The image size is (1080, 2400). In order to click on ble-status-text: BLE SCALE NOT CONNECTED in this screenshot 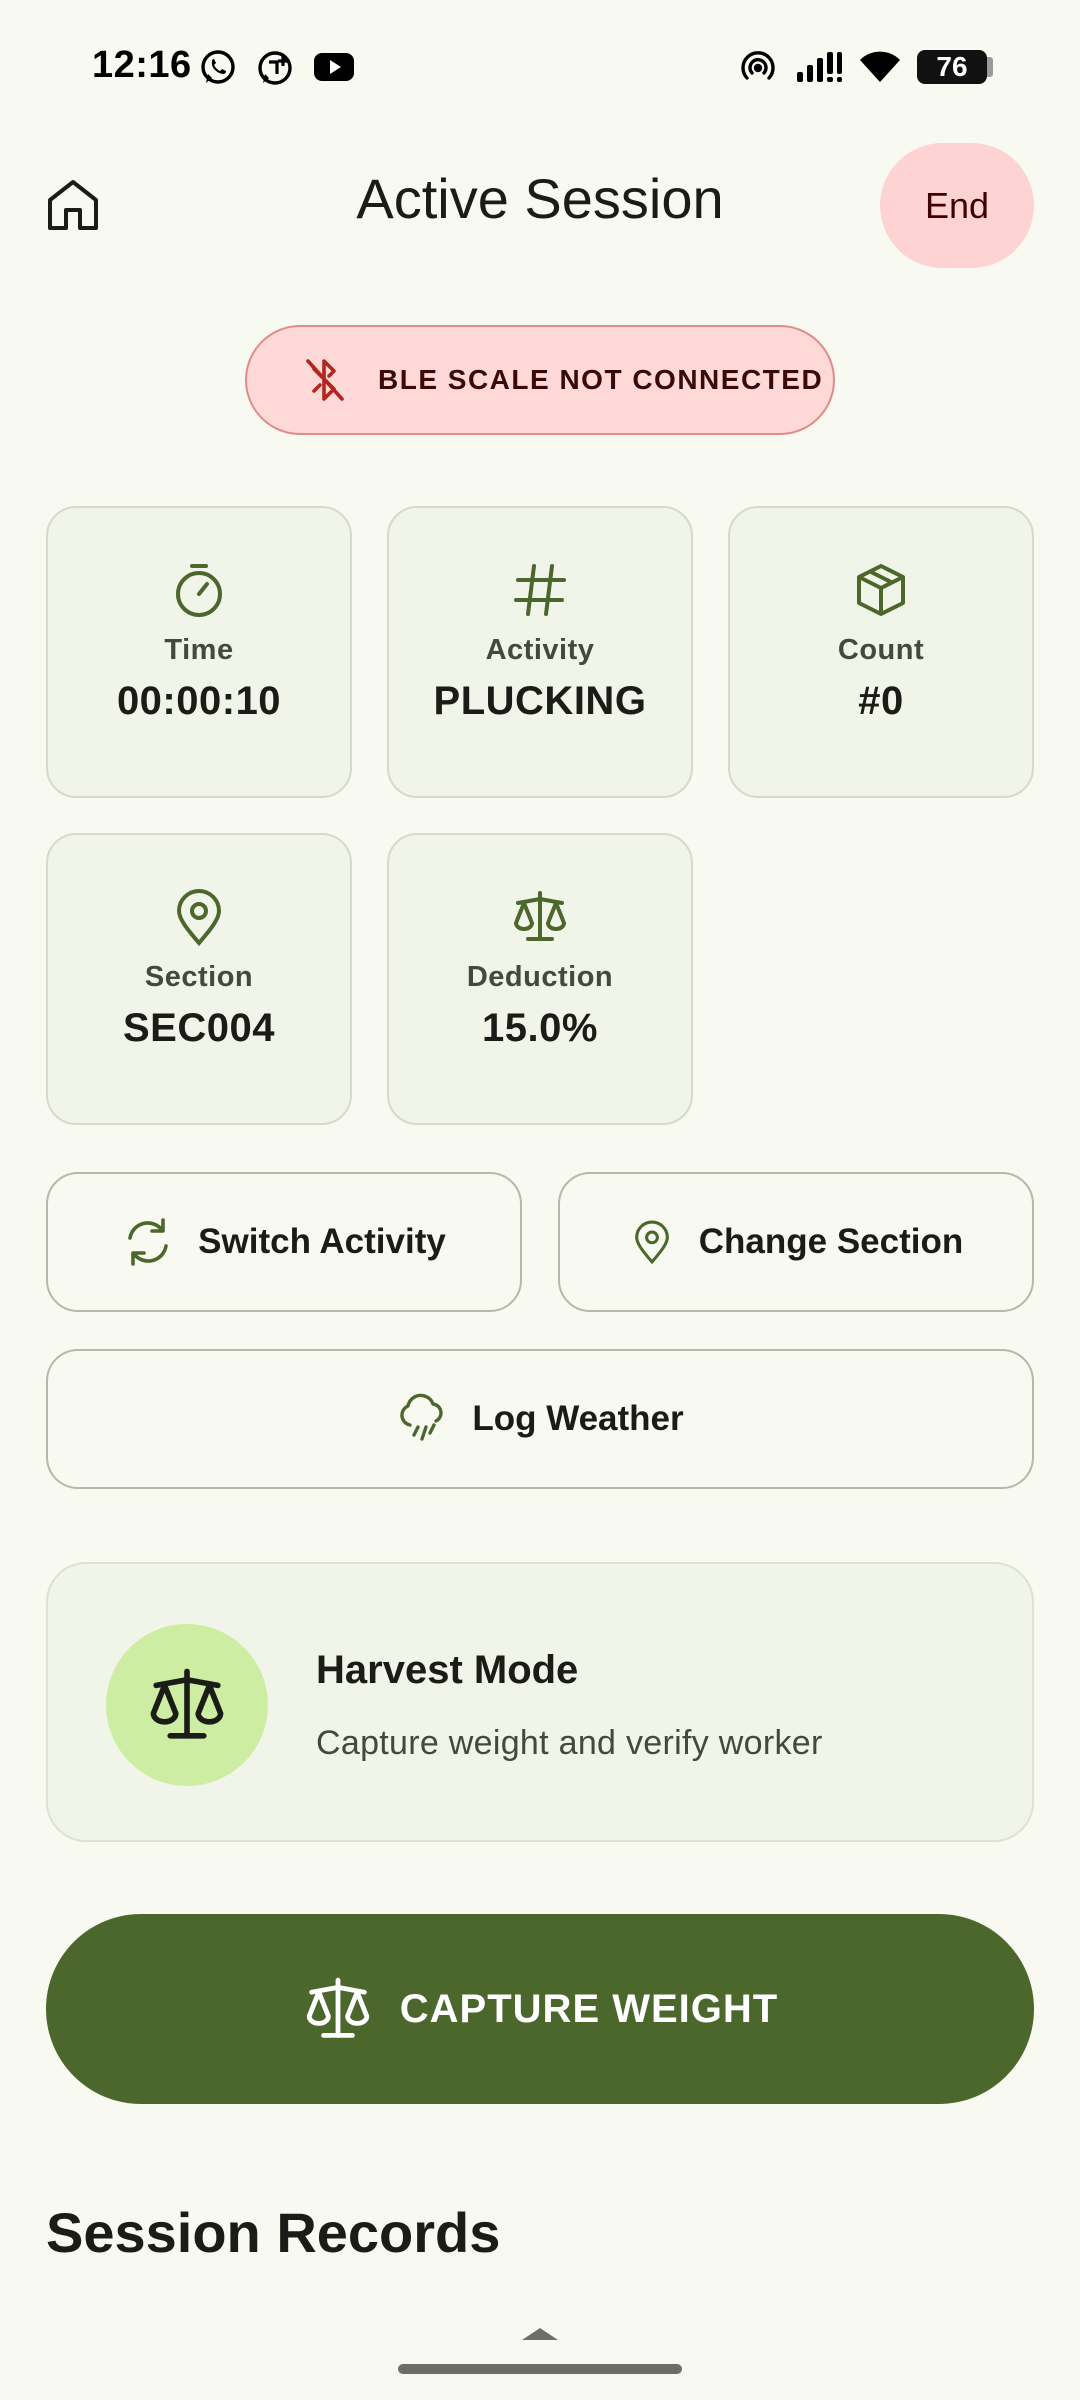, I will do `click(601, 379)`.